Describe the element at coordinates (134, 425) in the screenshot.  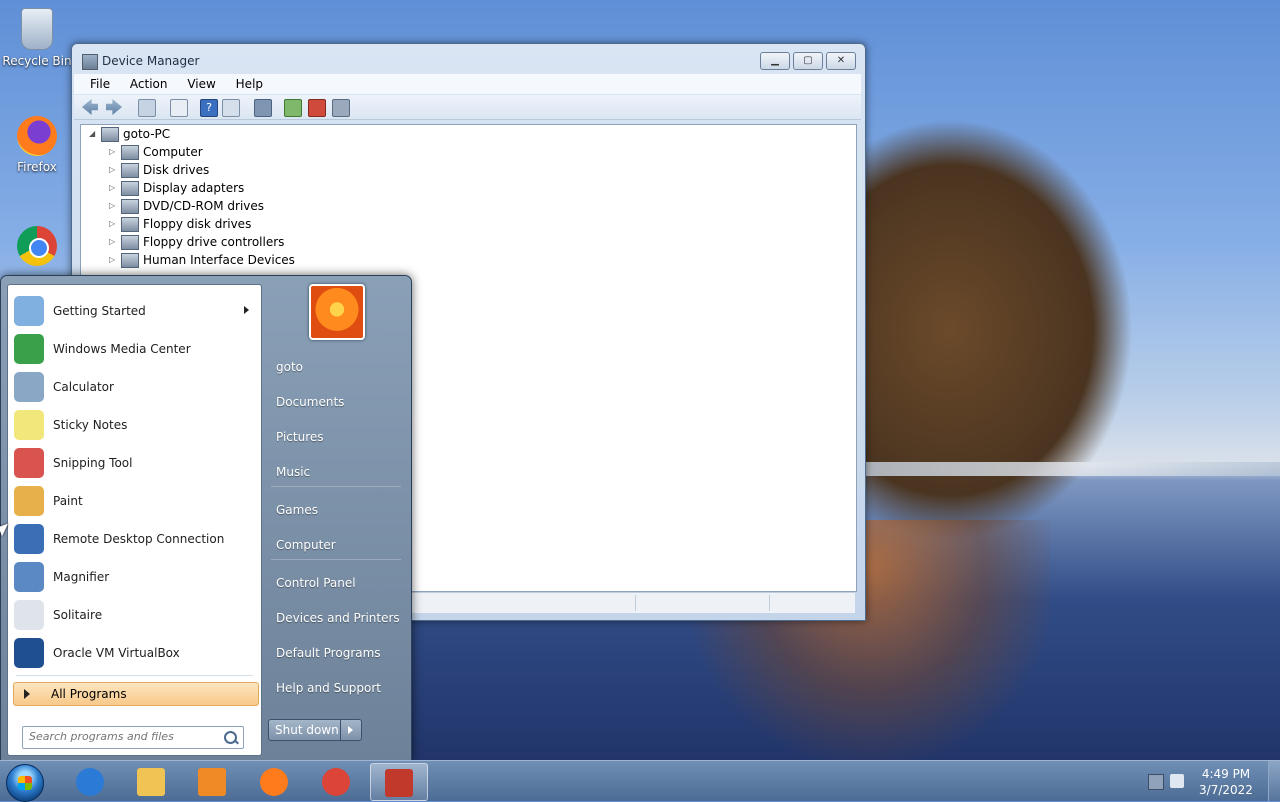
I see `program-item: Sticky Notes` at that location.